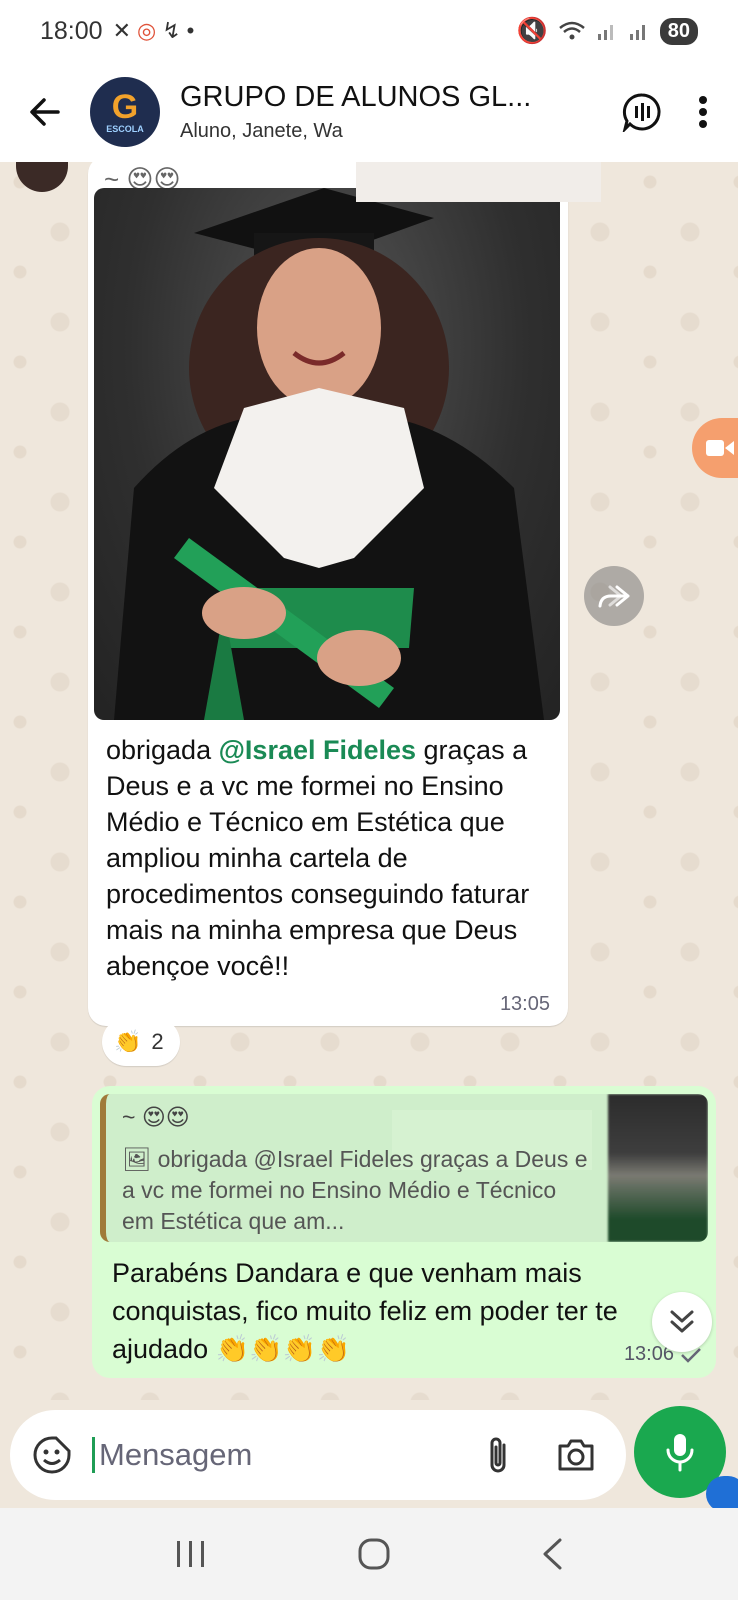 The image size is (738, 1600). Describe the element at coordinates (369, 31) in the screenshot. I see `status-bar: 18:00 ✕ ◎ ↯ • 🔇 80` at that location.